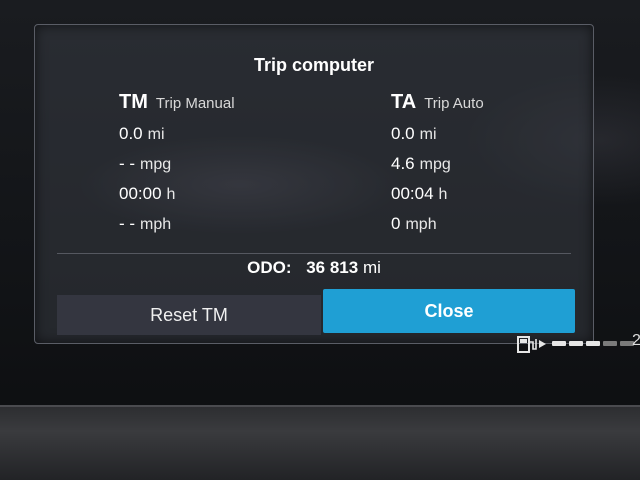  I want to click on trip-auto-time-value: 00:04, so click(412, 193).